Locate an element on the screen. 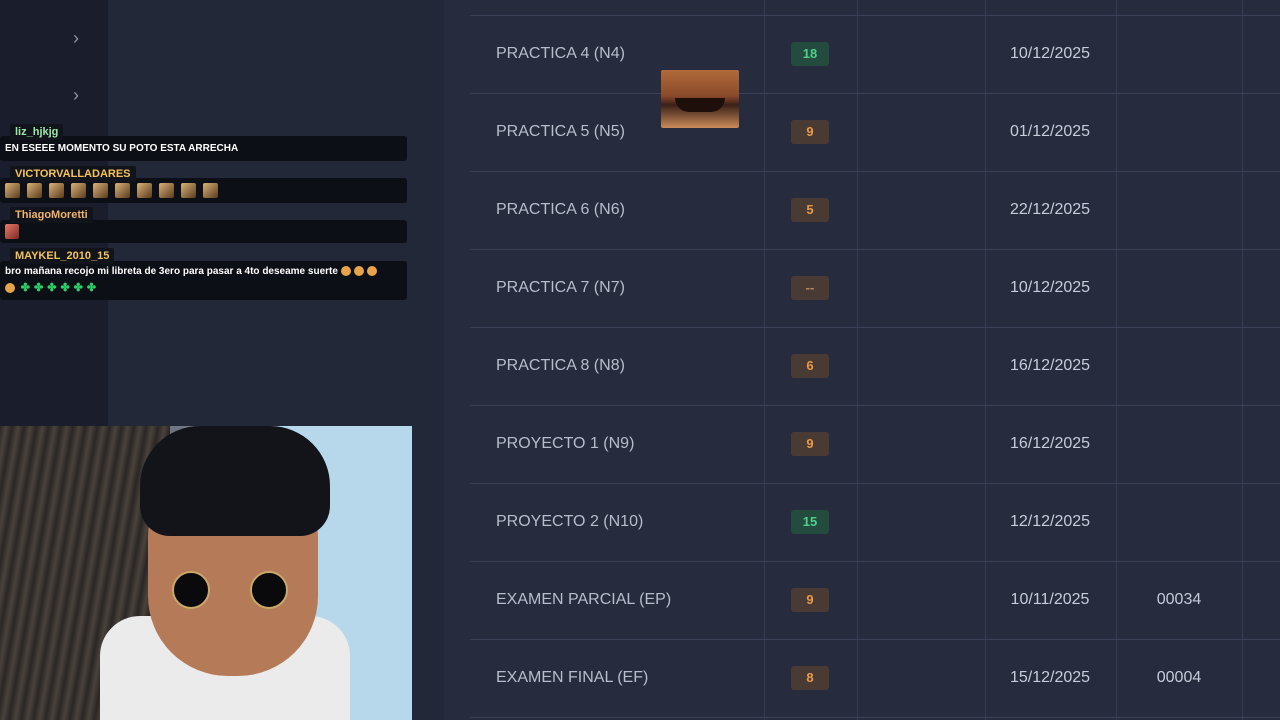 This screenshot has height=720, width=1280. floating-emote is located at coordinates (700, 99).